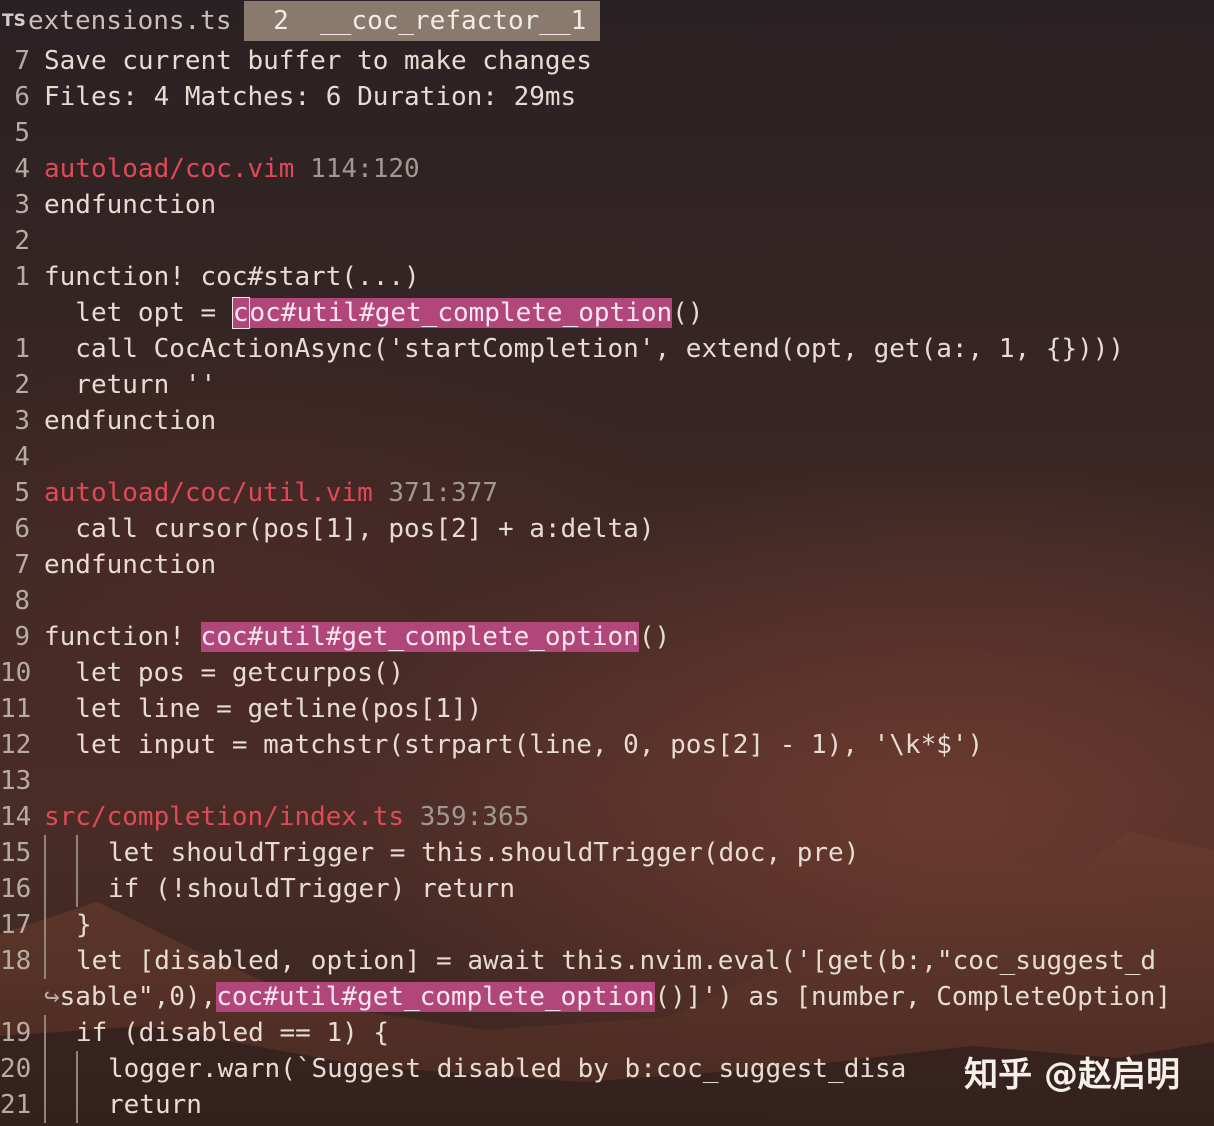  What do you see at coordinates (443, 493) in the screenshot?
I see `line-range: 371:377` at bounding box center [443, 493].